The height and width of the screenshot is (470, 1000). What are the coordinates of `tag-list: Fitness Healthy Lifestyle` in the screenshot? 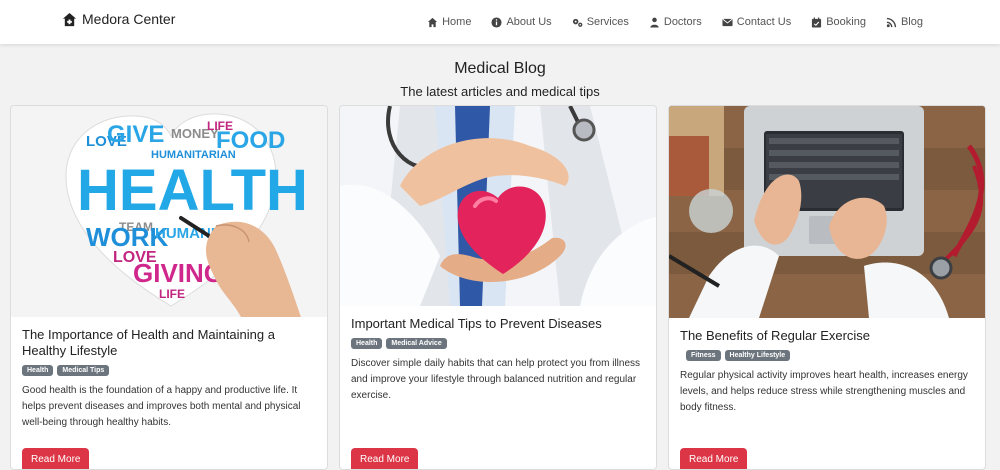 It's located at (830, 355).